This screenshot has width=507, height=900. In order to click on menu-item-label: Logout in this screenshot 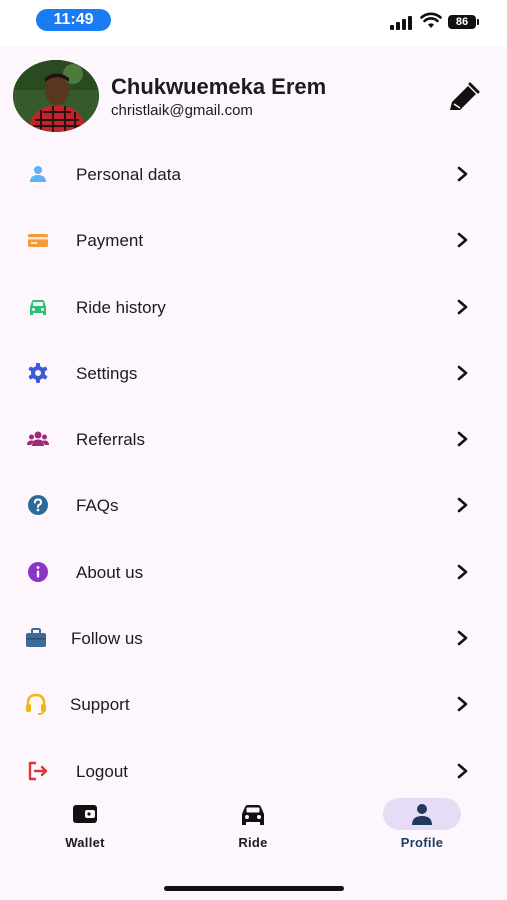, I will do `click(102, 771)`.